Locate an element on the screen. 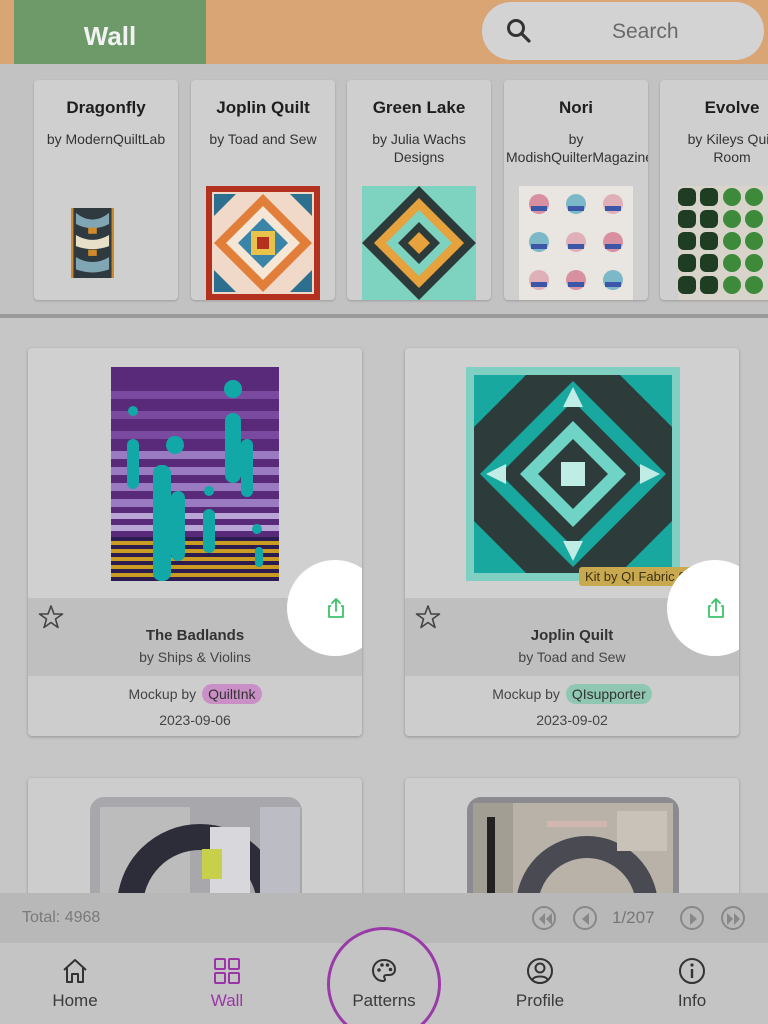 This screenshot has height=1024, width=768. featured-card: Joplin Quilt by Toad and Sew is located at coordinates (263, 190).